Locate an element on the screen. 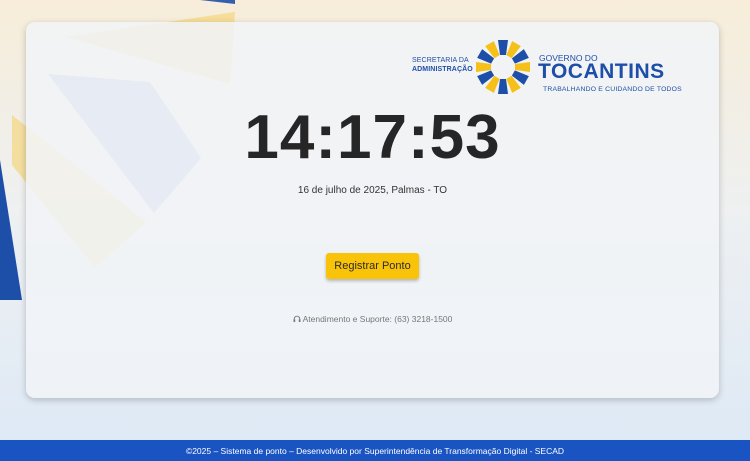 Image resolution: width=750 pixels, height=461 pixels. clock-date: 16 de julho de 2025, Palmas - TO is located at coordinates (372, 190).